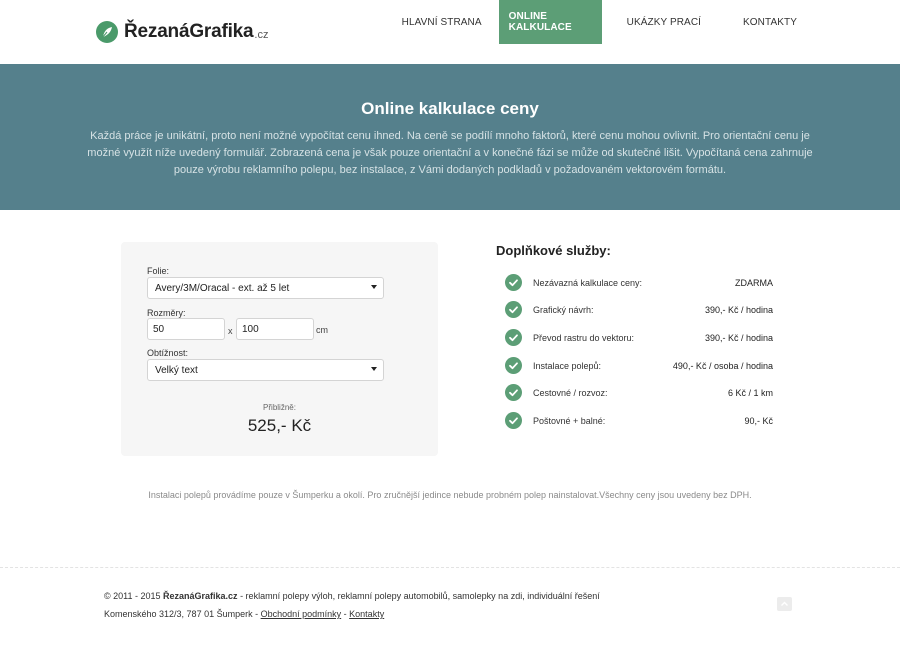 This screenshot has height=655, width=900. I want to click on difficulty-label: Obtížnost:, so click(168, 353).